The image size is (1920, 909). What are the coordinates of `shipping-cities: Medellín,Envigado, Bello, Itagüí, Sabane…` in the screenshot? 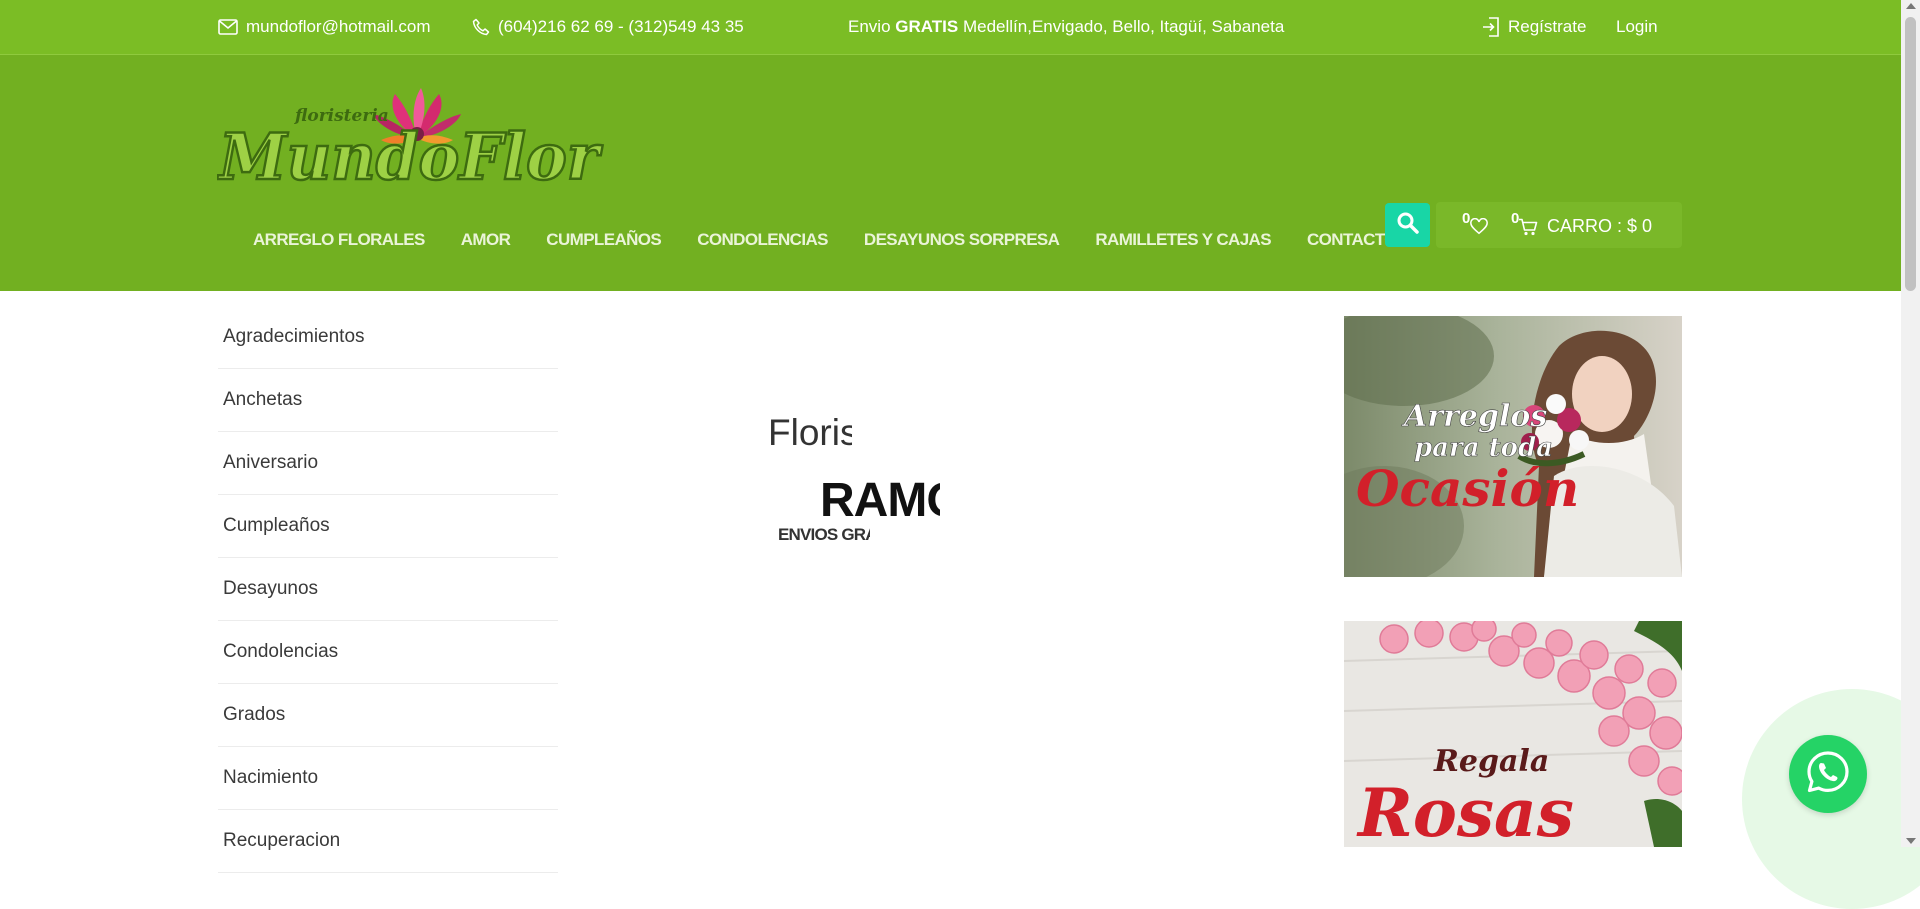 It's located at (1123, 26).